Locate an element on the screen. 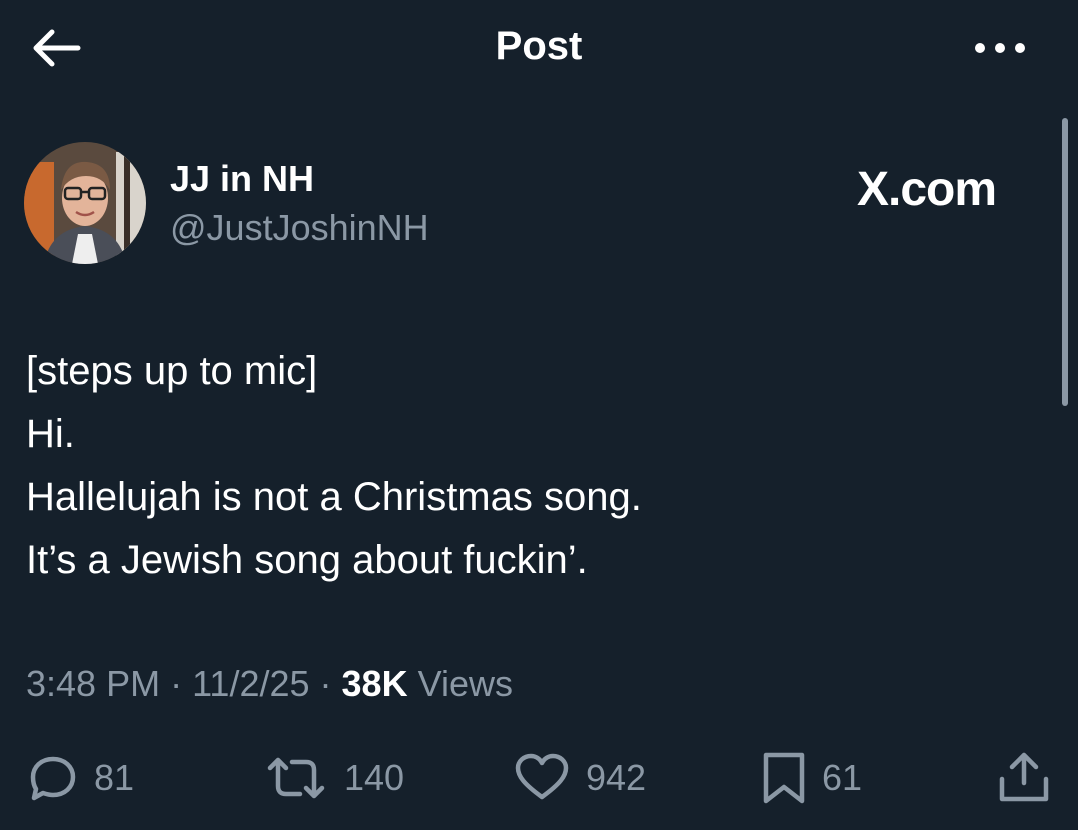 The image size is (1078, 830). action-bar: 81 140 942 61 is located at coordinates (539, 780).